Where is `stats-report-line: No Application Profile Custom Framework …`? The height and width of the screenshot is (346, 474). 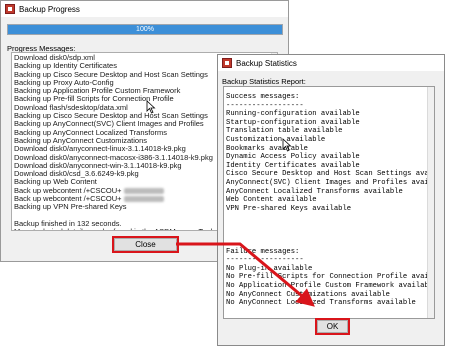
stats-report-line: No Application Profile Custom Framework … is located at coordinates (330, 286).